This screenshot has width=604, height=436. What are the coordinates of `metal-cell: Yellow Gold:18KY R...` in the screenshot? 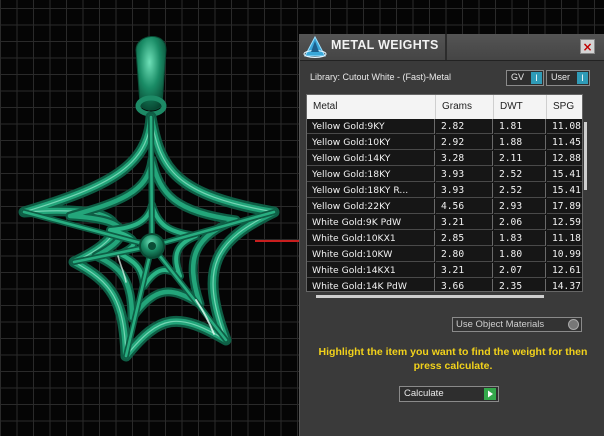 It's located at (371, 190).